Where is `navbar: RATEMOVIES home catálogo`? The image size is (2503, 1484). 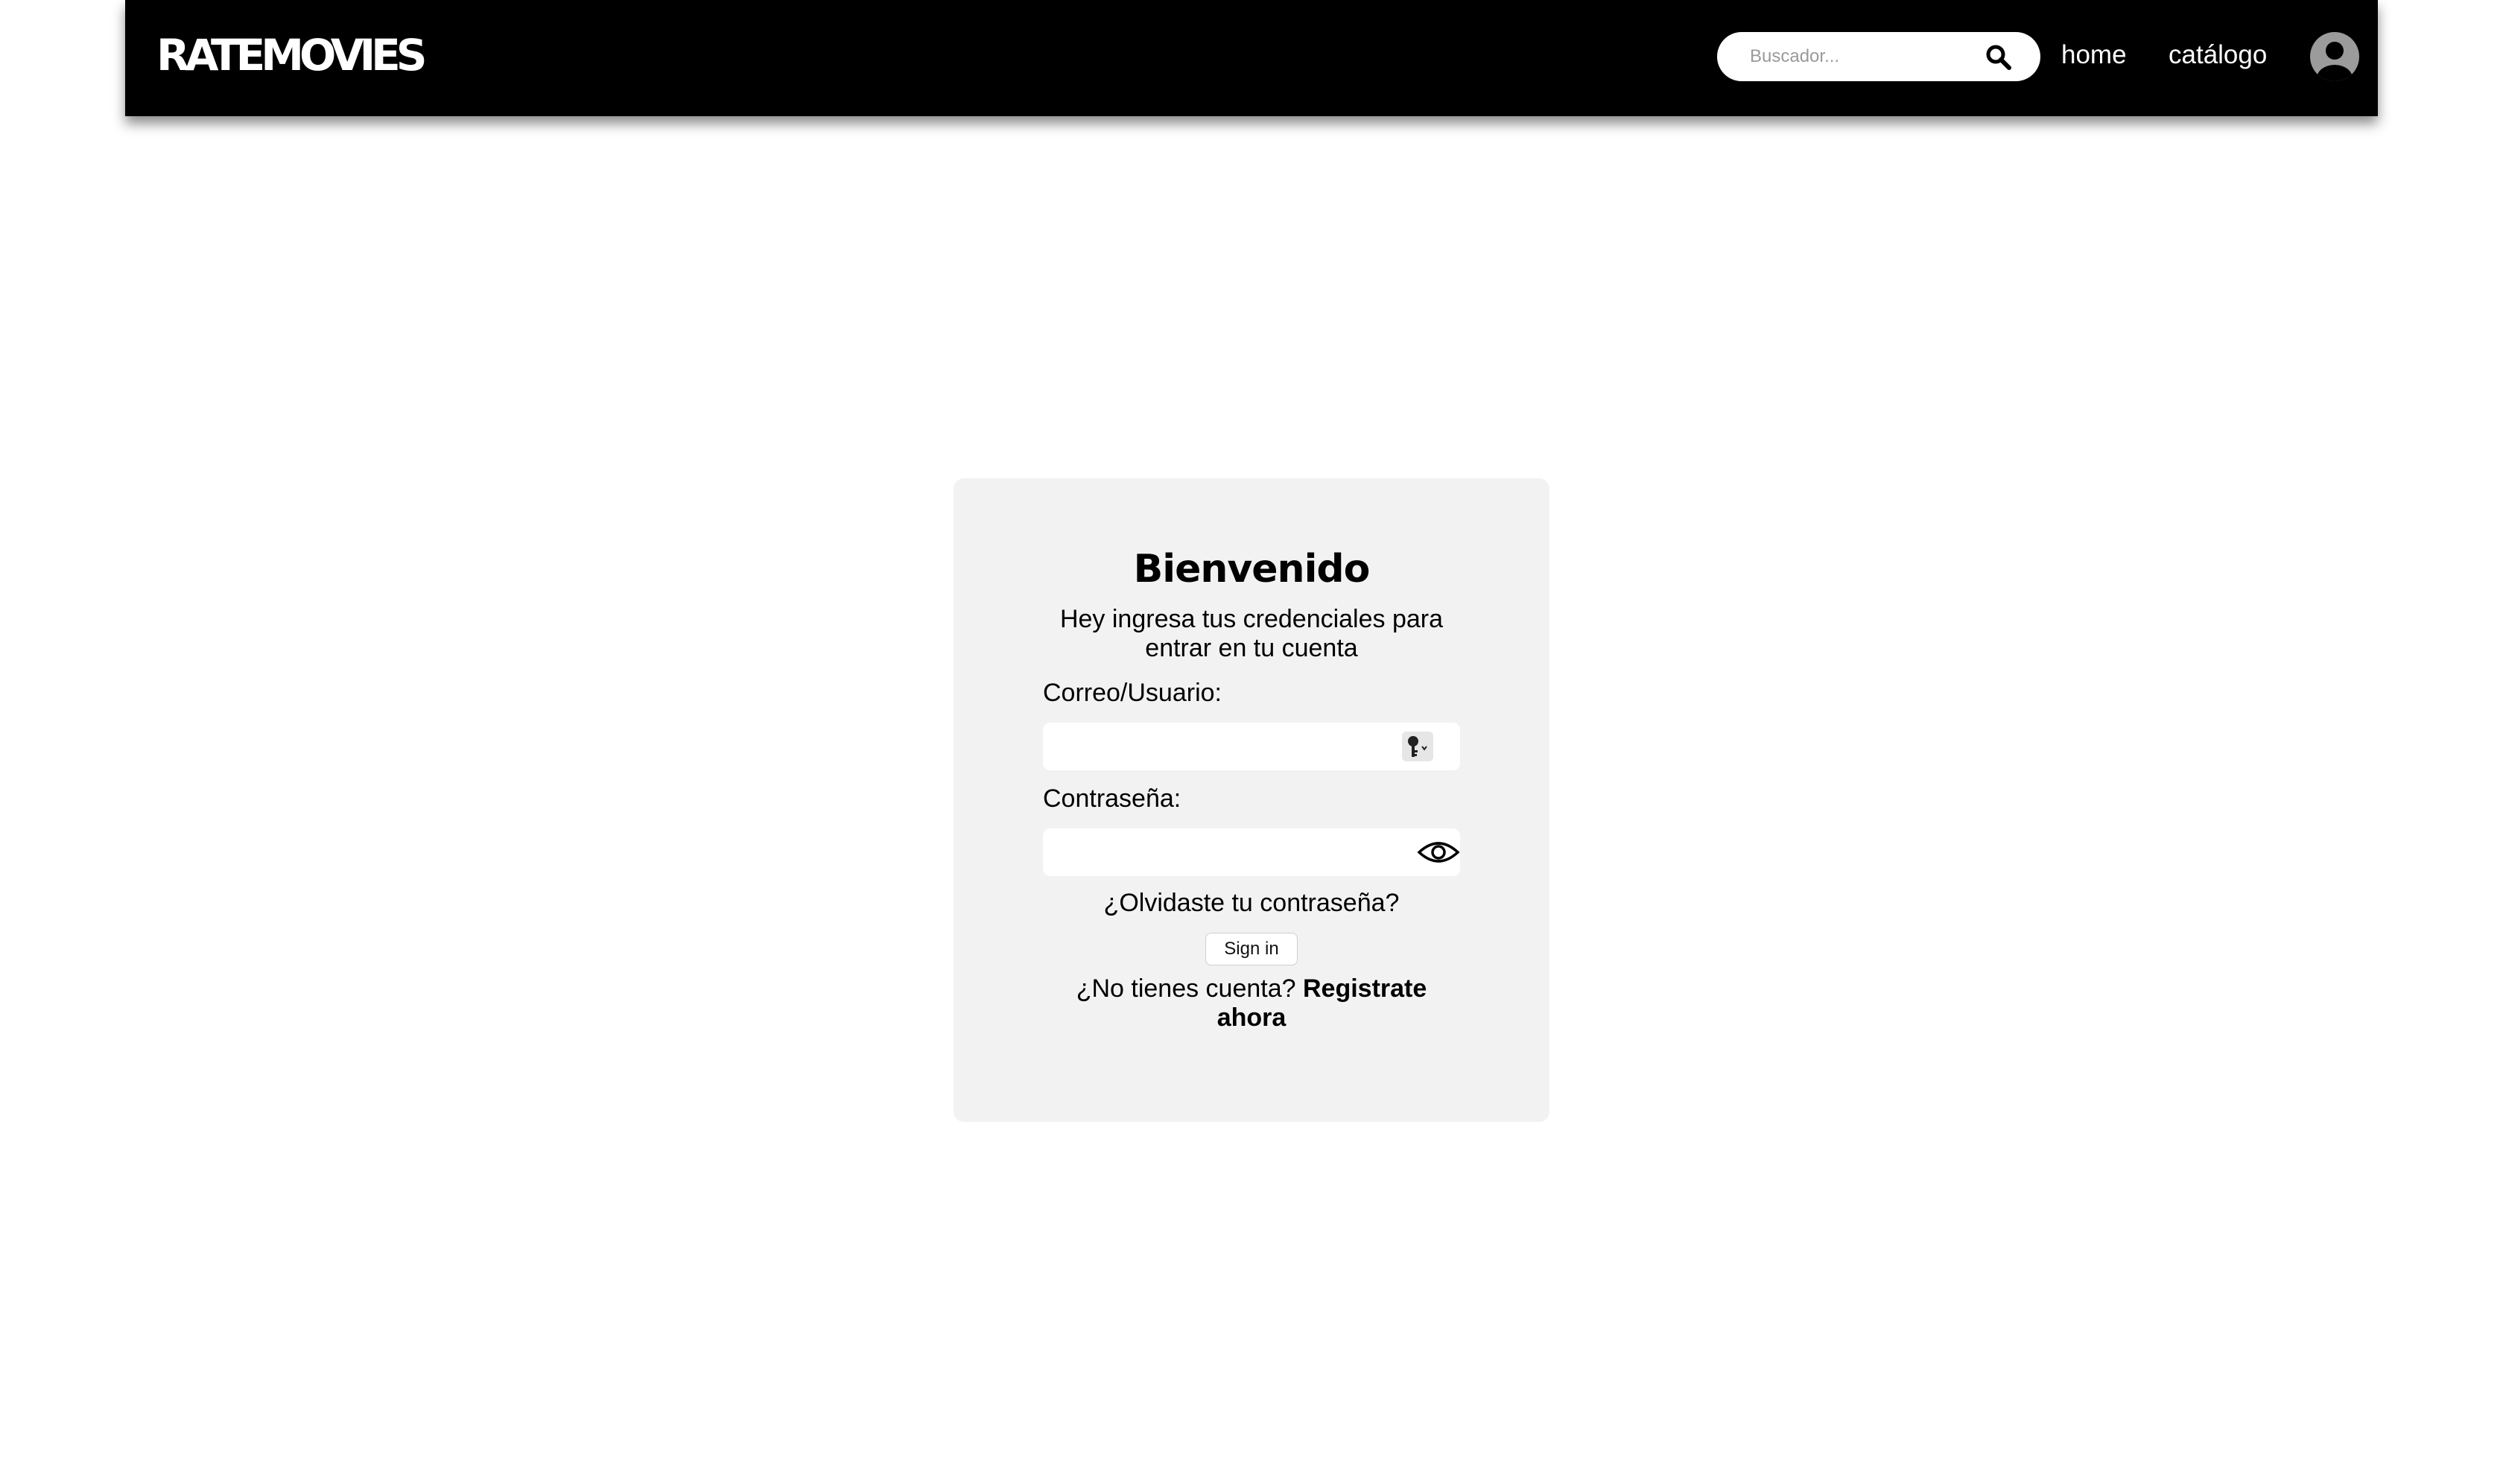 navbar: RATEMOVIES home catálogo is located at coordinates (1252, 58).